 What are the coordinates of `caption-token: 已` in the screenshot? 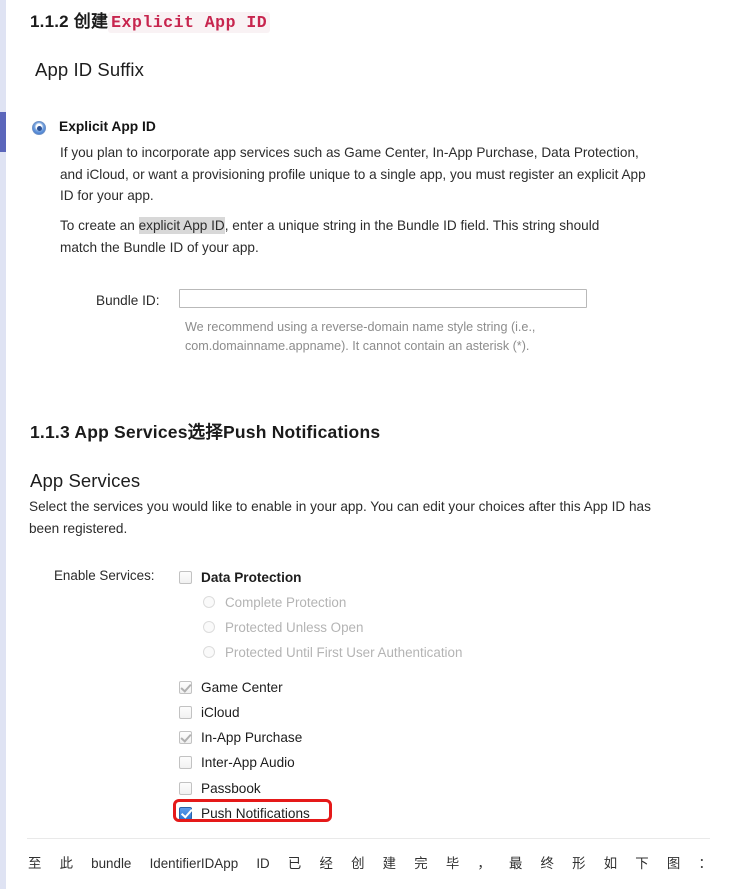 It's located at (294, 863).